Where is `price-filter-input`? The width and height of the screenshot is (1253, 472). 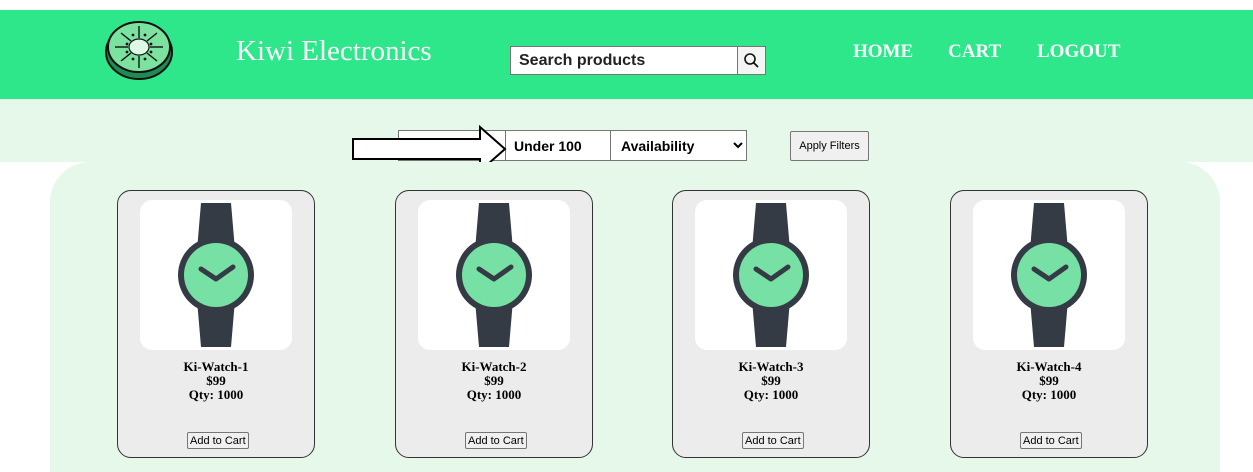 price-filter-input is located at coordinates (558, 145).